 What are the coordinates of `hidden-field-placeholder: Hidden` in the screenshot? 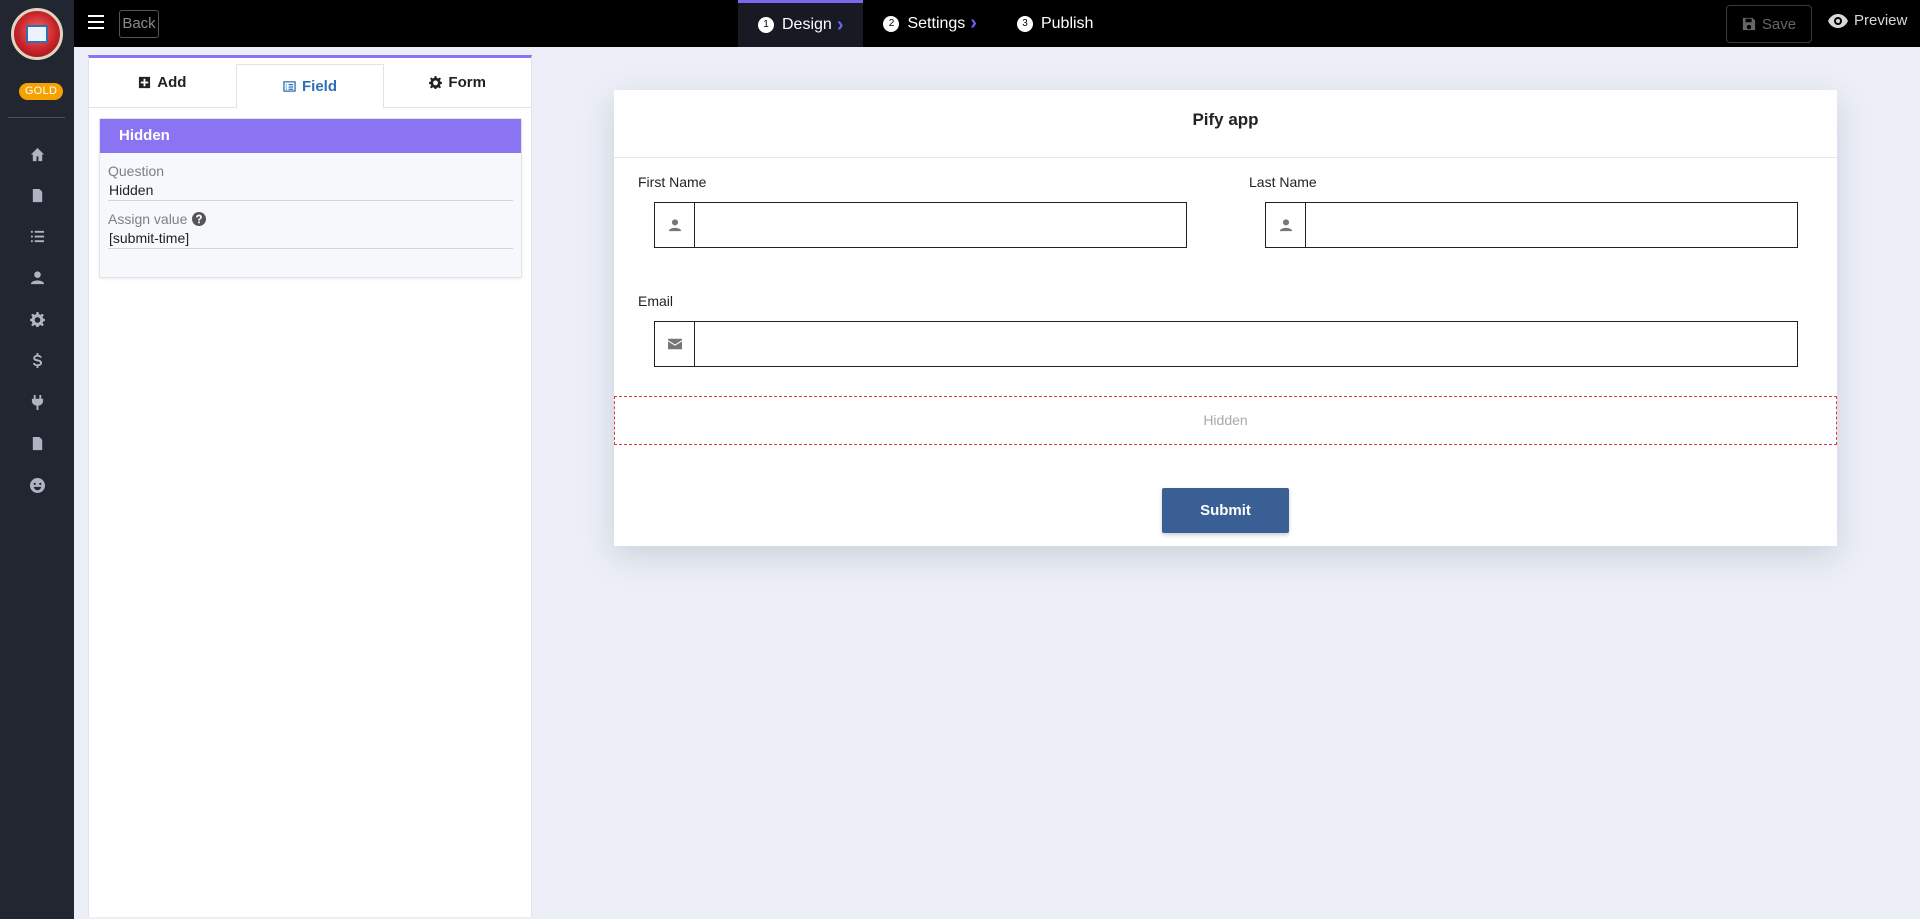 It's located at (1225, 420).